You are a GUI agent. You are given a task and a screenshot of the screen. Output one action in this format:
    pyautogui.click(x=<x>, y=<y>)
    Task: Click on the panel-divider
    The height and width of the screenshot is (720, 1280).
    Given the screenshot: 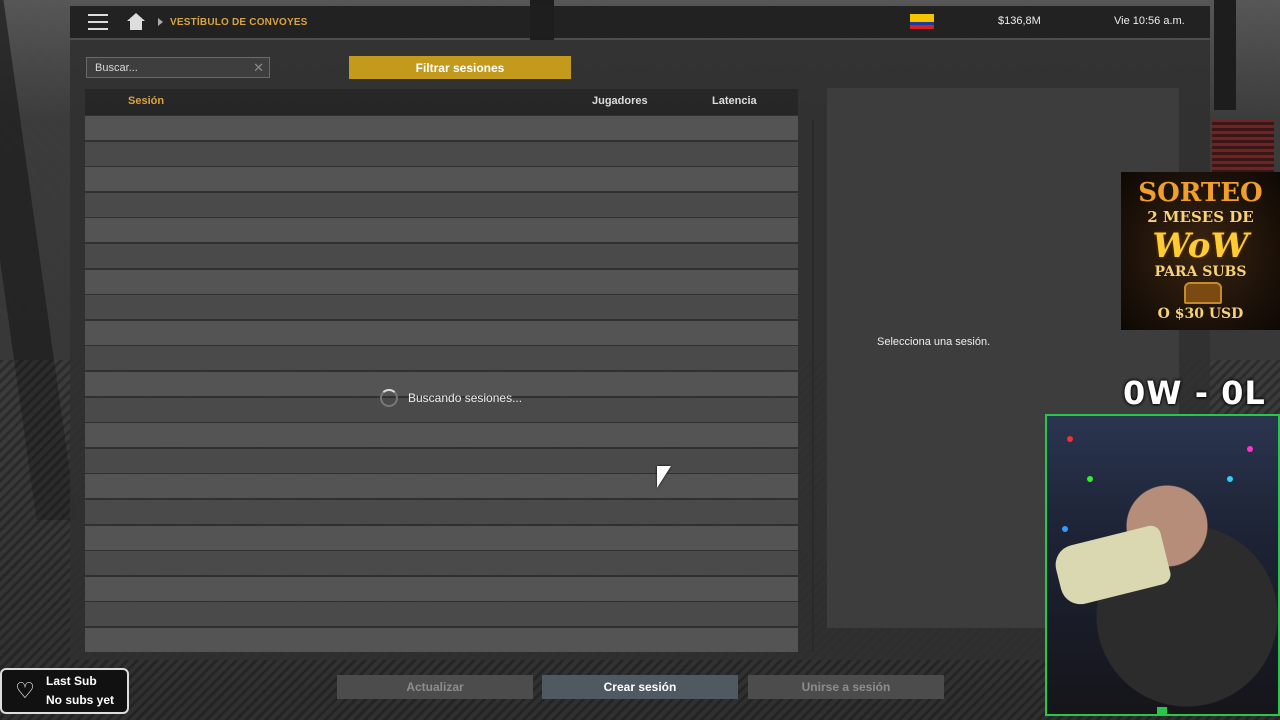 What is the action you would take?
    pyautogui.click(x=813, y=386)
    